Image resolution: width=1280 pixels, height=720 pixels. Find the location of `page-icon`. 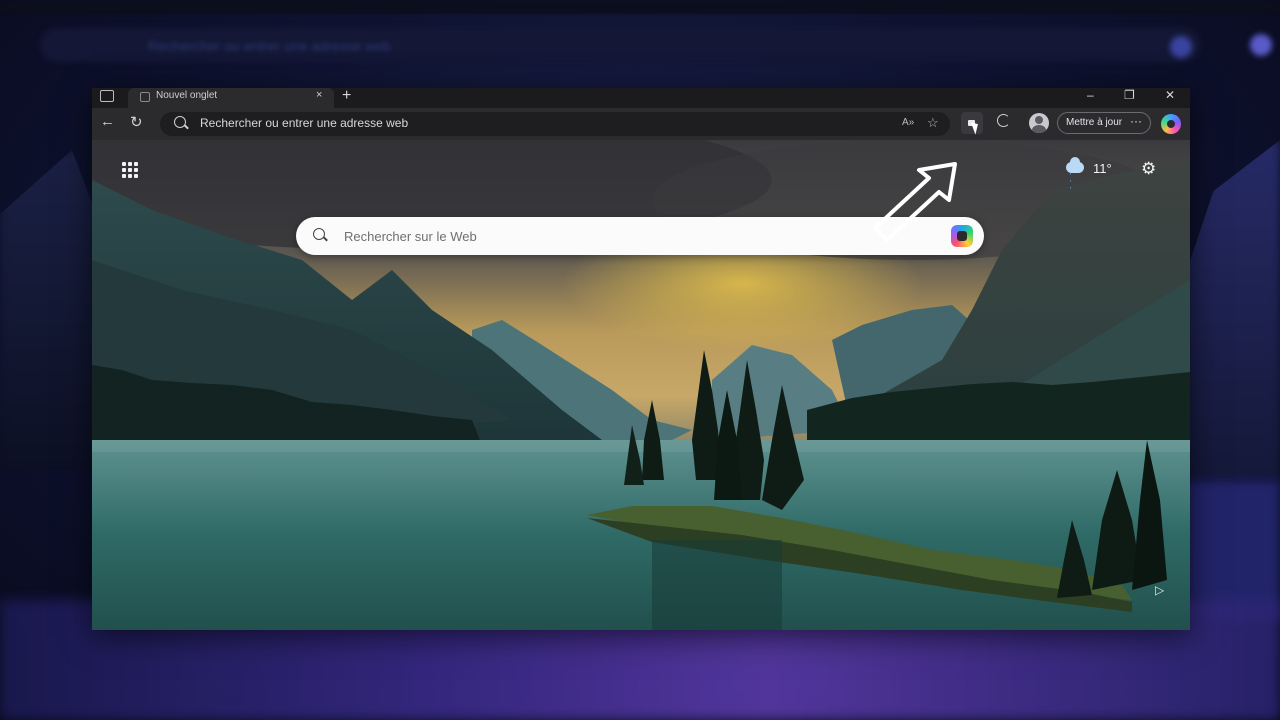

page-icon is located at coordinates (145, 97).